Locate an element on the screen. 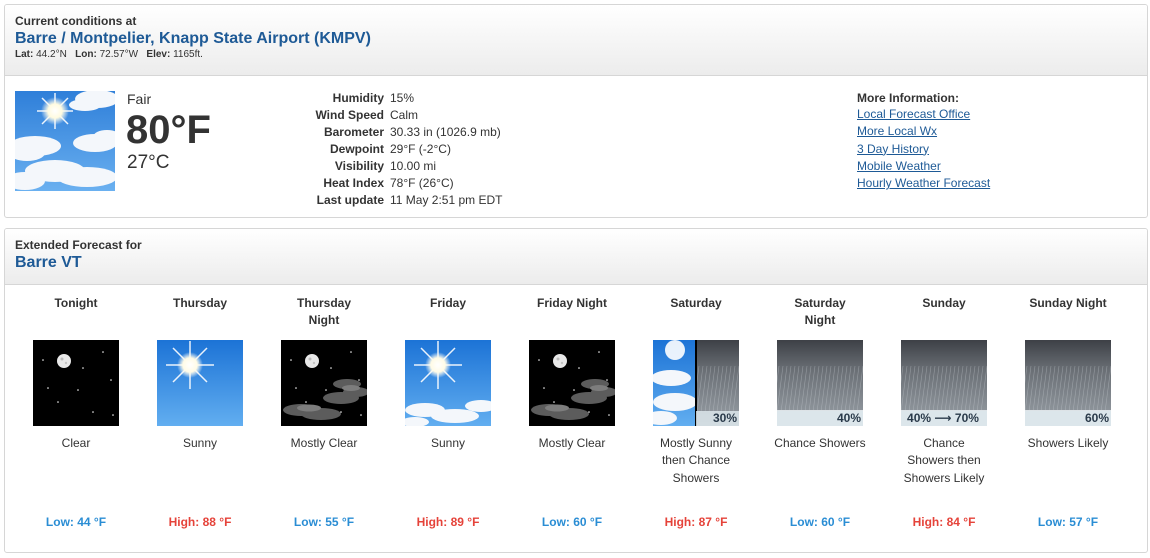  lat-label: Lat: is located at coordinates (24, 54).